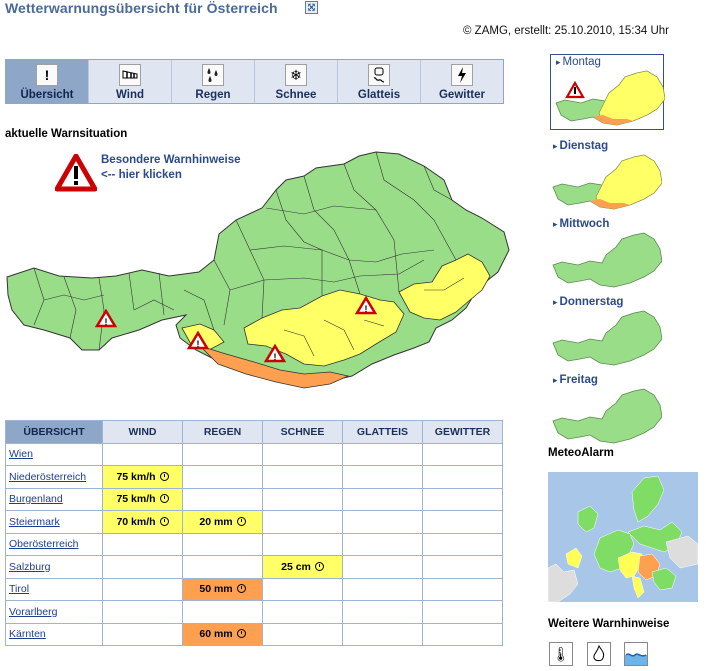  I want to click on region-cell: Niederösterreich, so click(54, 477).